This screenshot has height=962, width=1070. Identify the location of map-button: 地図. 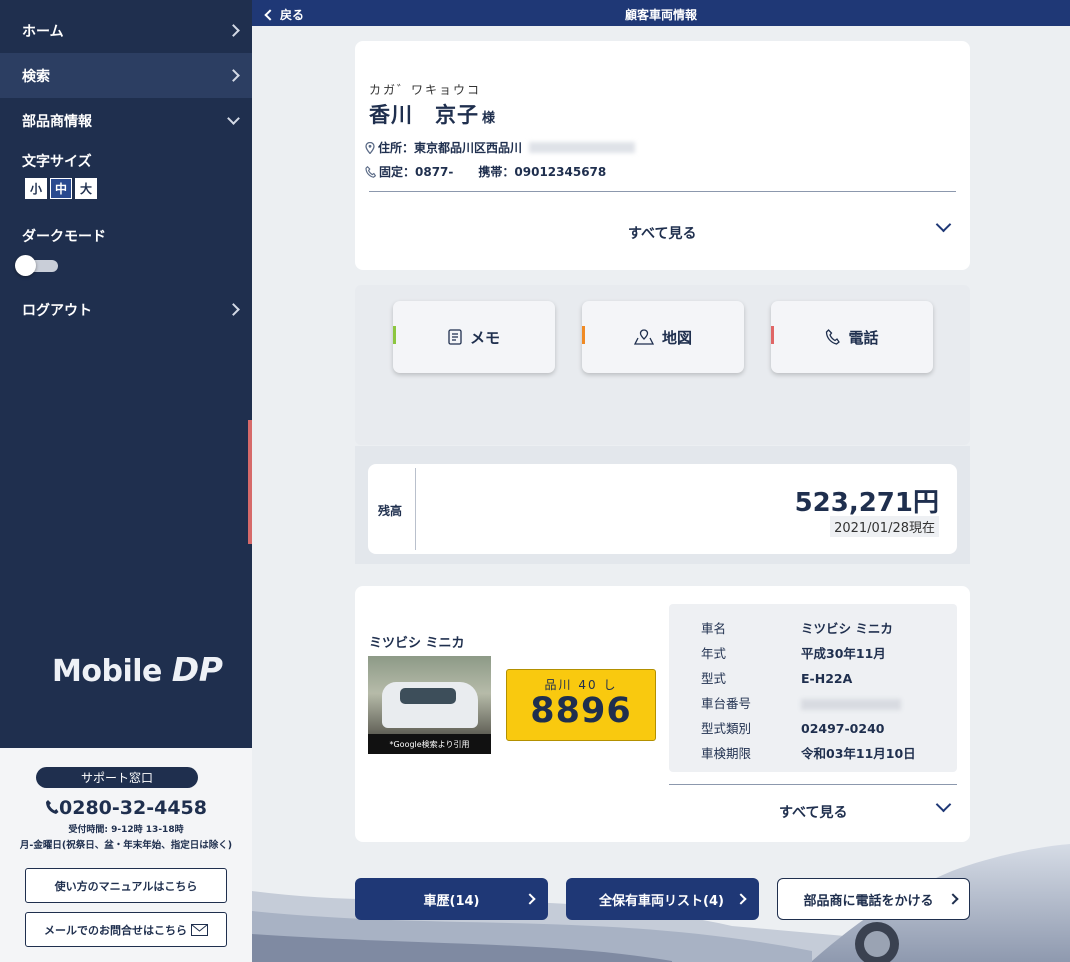
(663, 337).